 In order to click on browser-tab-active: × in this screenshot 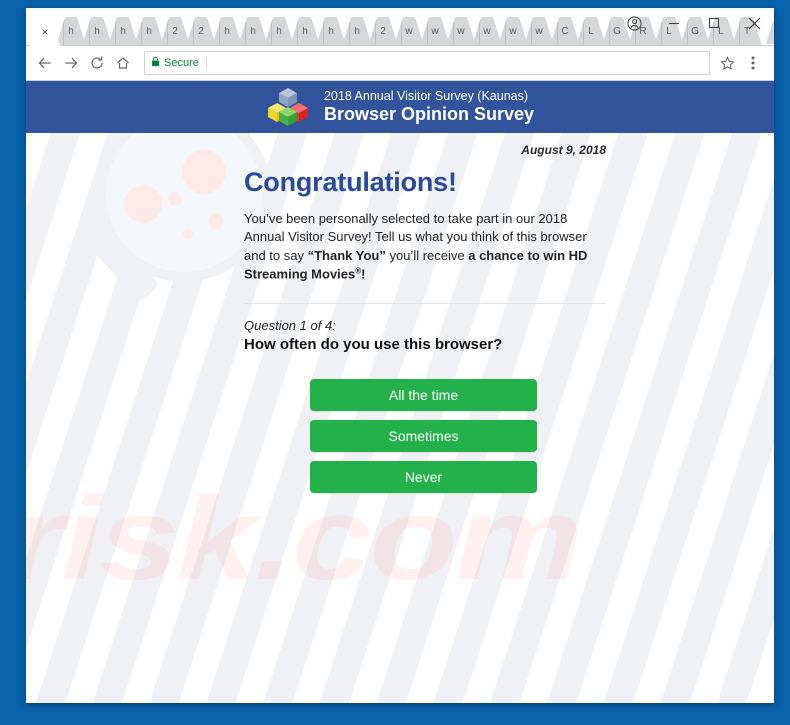, I will do `click(45, 31)`.